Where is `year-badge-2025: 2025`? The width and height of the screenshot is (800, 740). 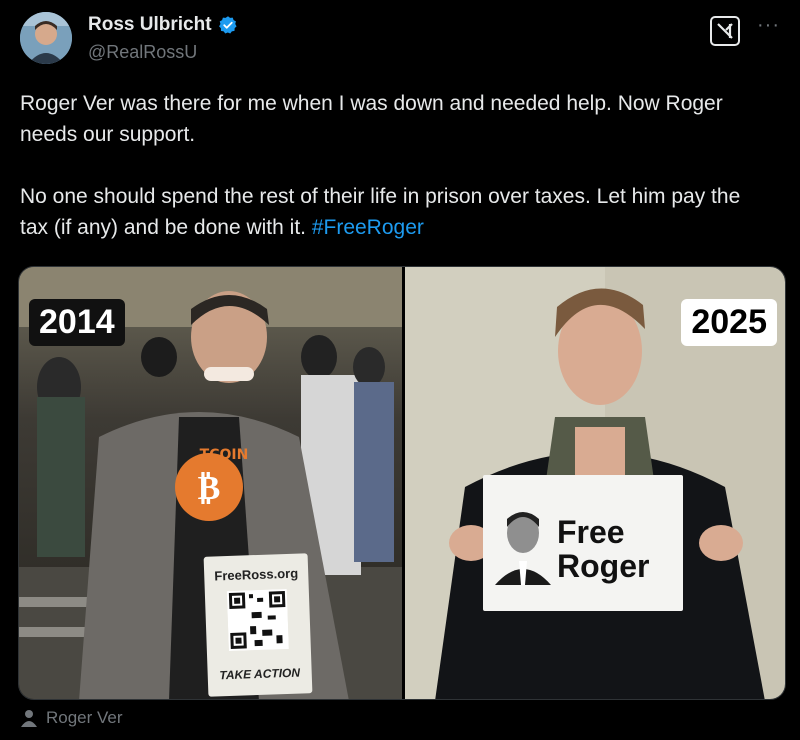 year-badge-2025: 2025 is located at coordinates (729, 322).